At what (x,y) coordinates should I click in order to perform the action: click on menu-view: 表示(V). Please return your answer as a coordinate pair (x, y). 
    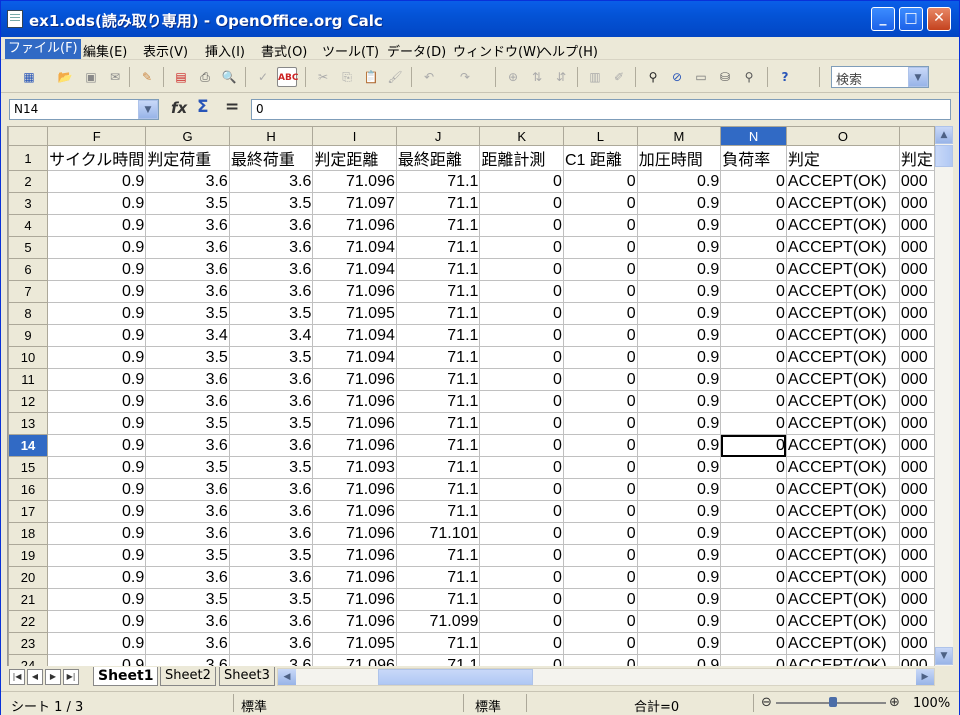
    Looking at the image, I should click on (165, 50).